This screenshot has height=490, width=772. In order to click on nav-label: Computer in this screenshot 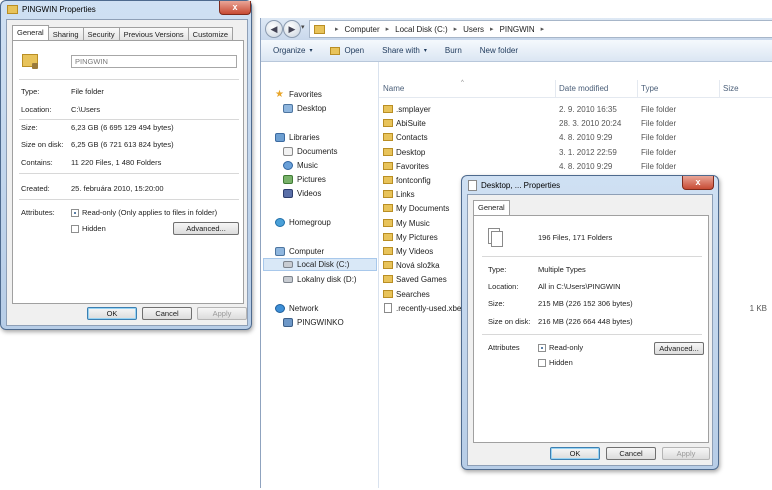, I will do `click(307, 251)`.